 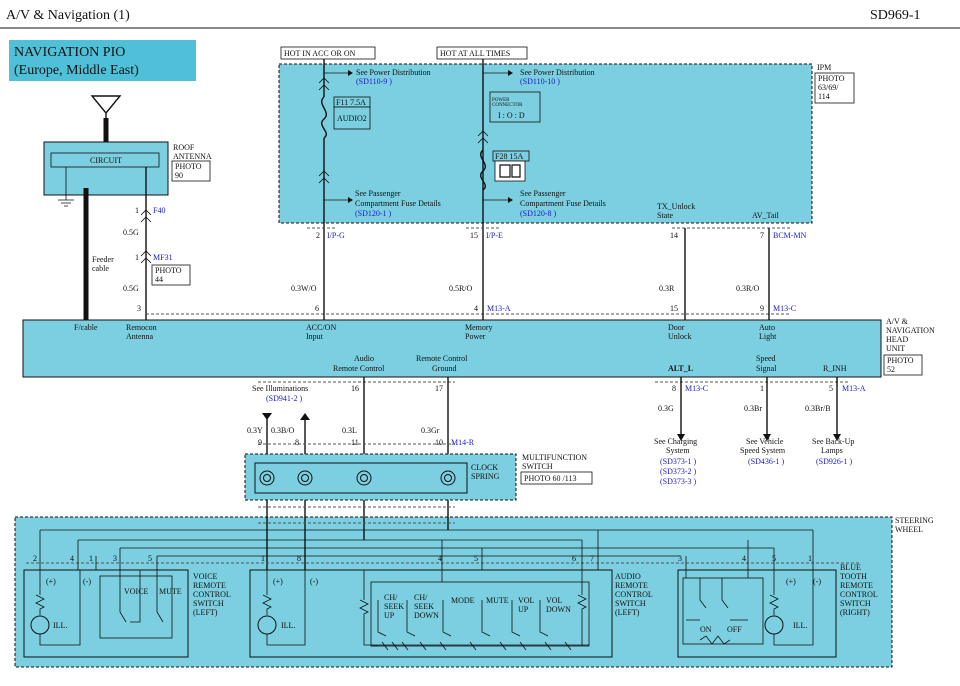 I want to click on roof-antenna-label-1: ROOF, so click(x=184, y=147).